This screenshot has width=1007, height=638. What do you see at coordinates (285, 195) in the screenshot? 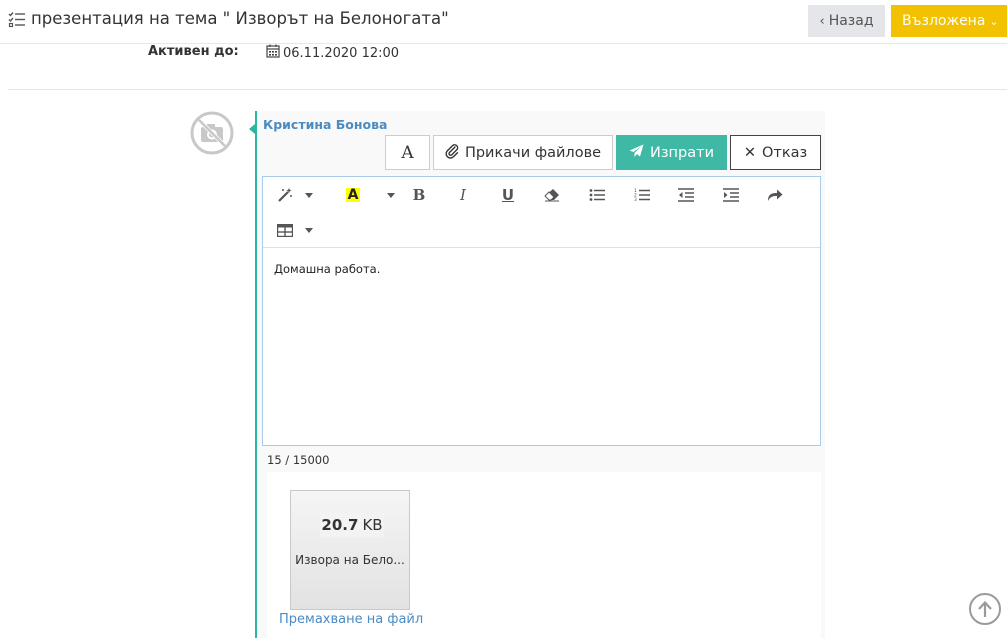
I see `magic-wand-icon` at bounding box center [285, 195].